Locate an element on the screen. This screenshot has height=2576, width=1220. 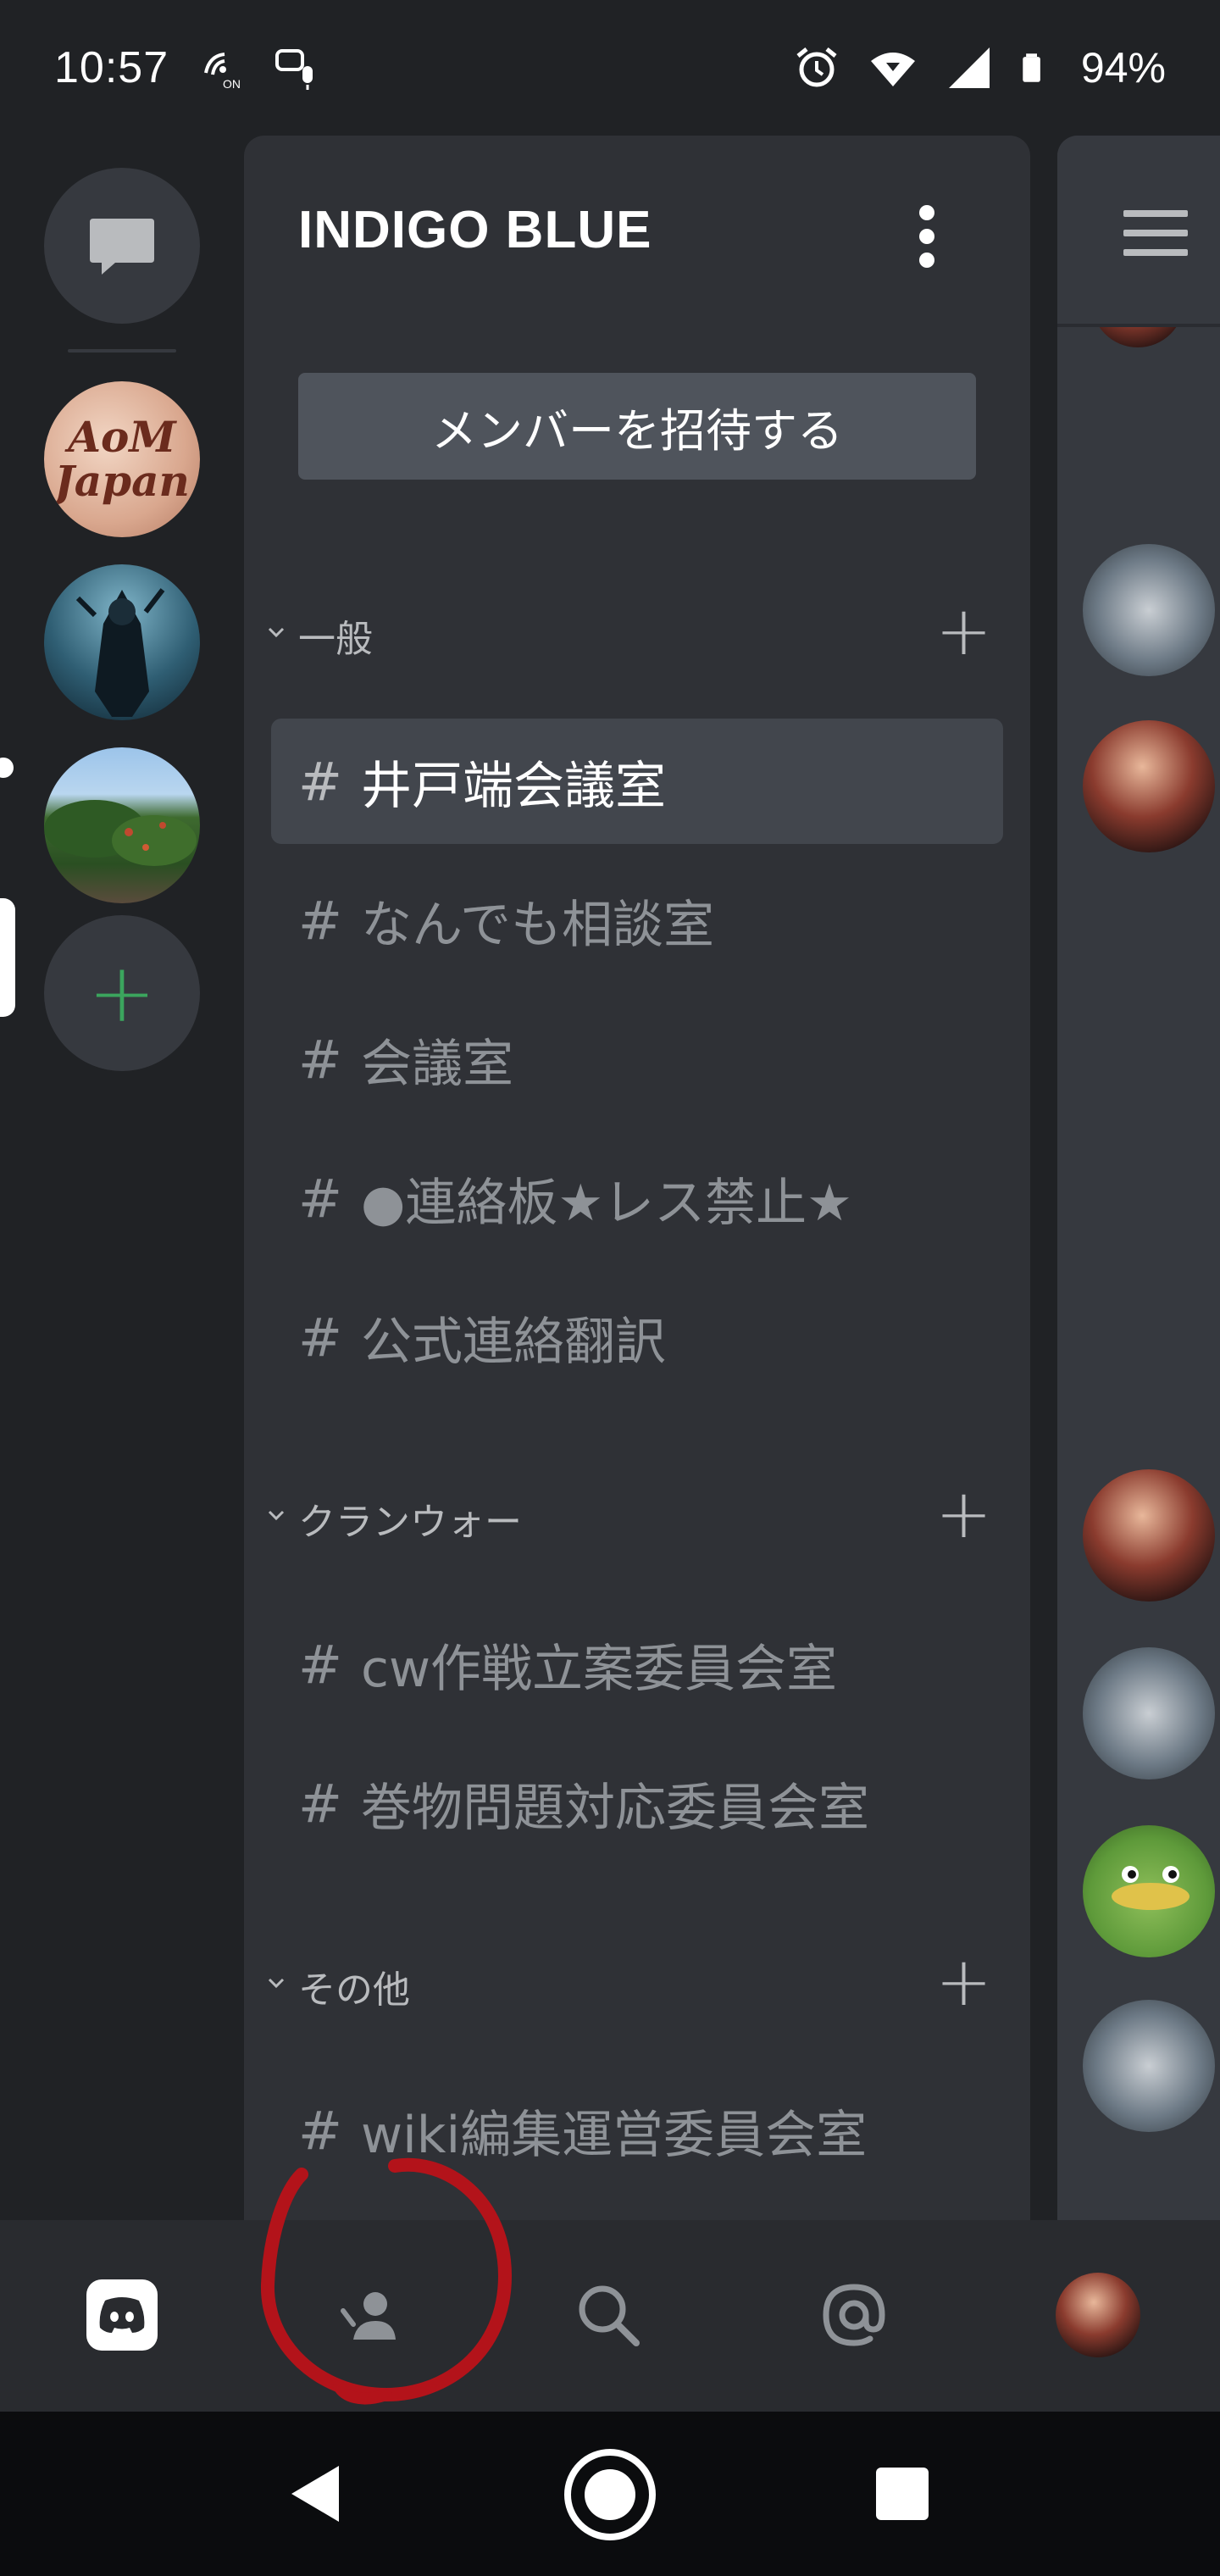
channel-item: # cw作戦立案委員会室 is located at coordinates (637, 1664).